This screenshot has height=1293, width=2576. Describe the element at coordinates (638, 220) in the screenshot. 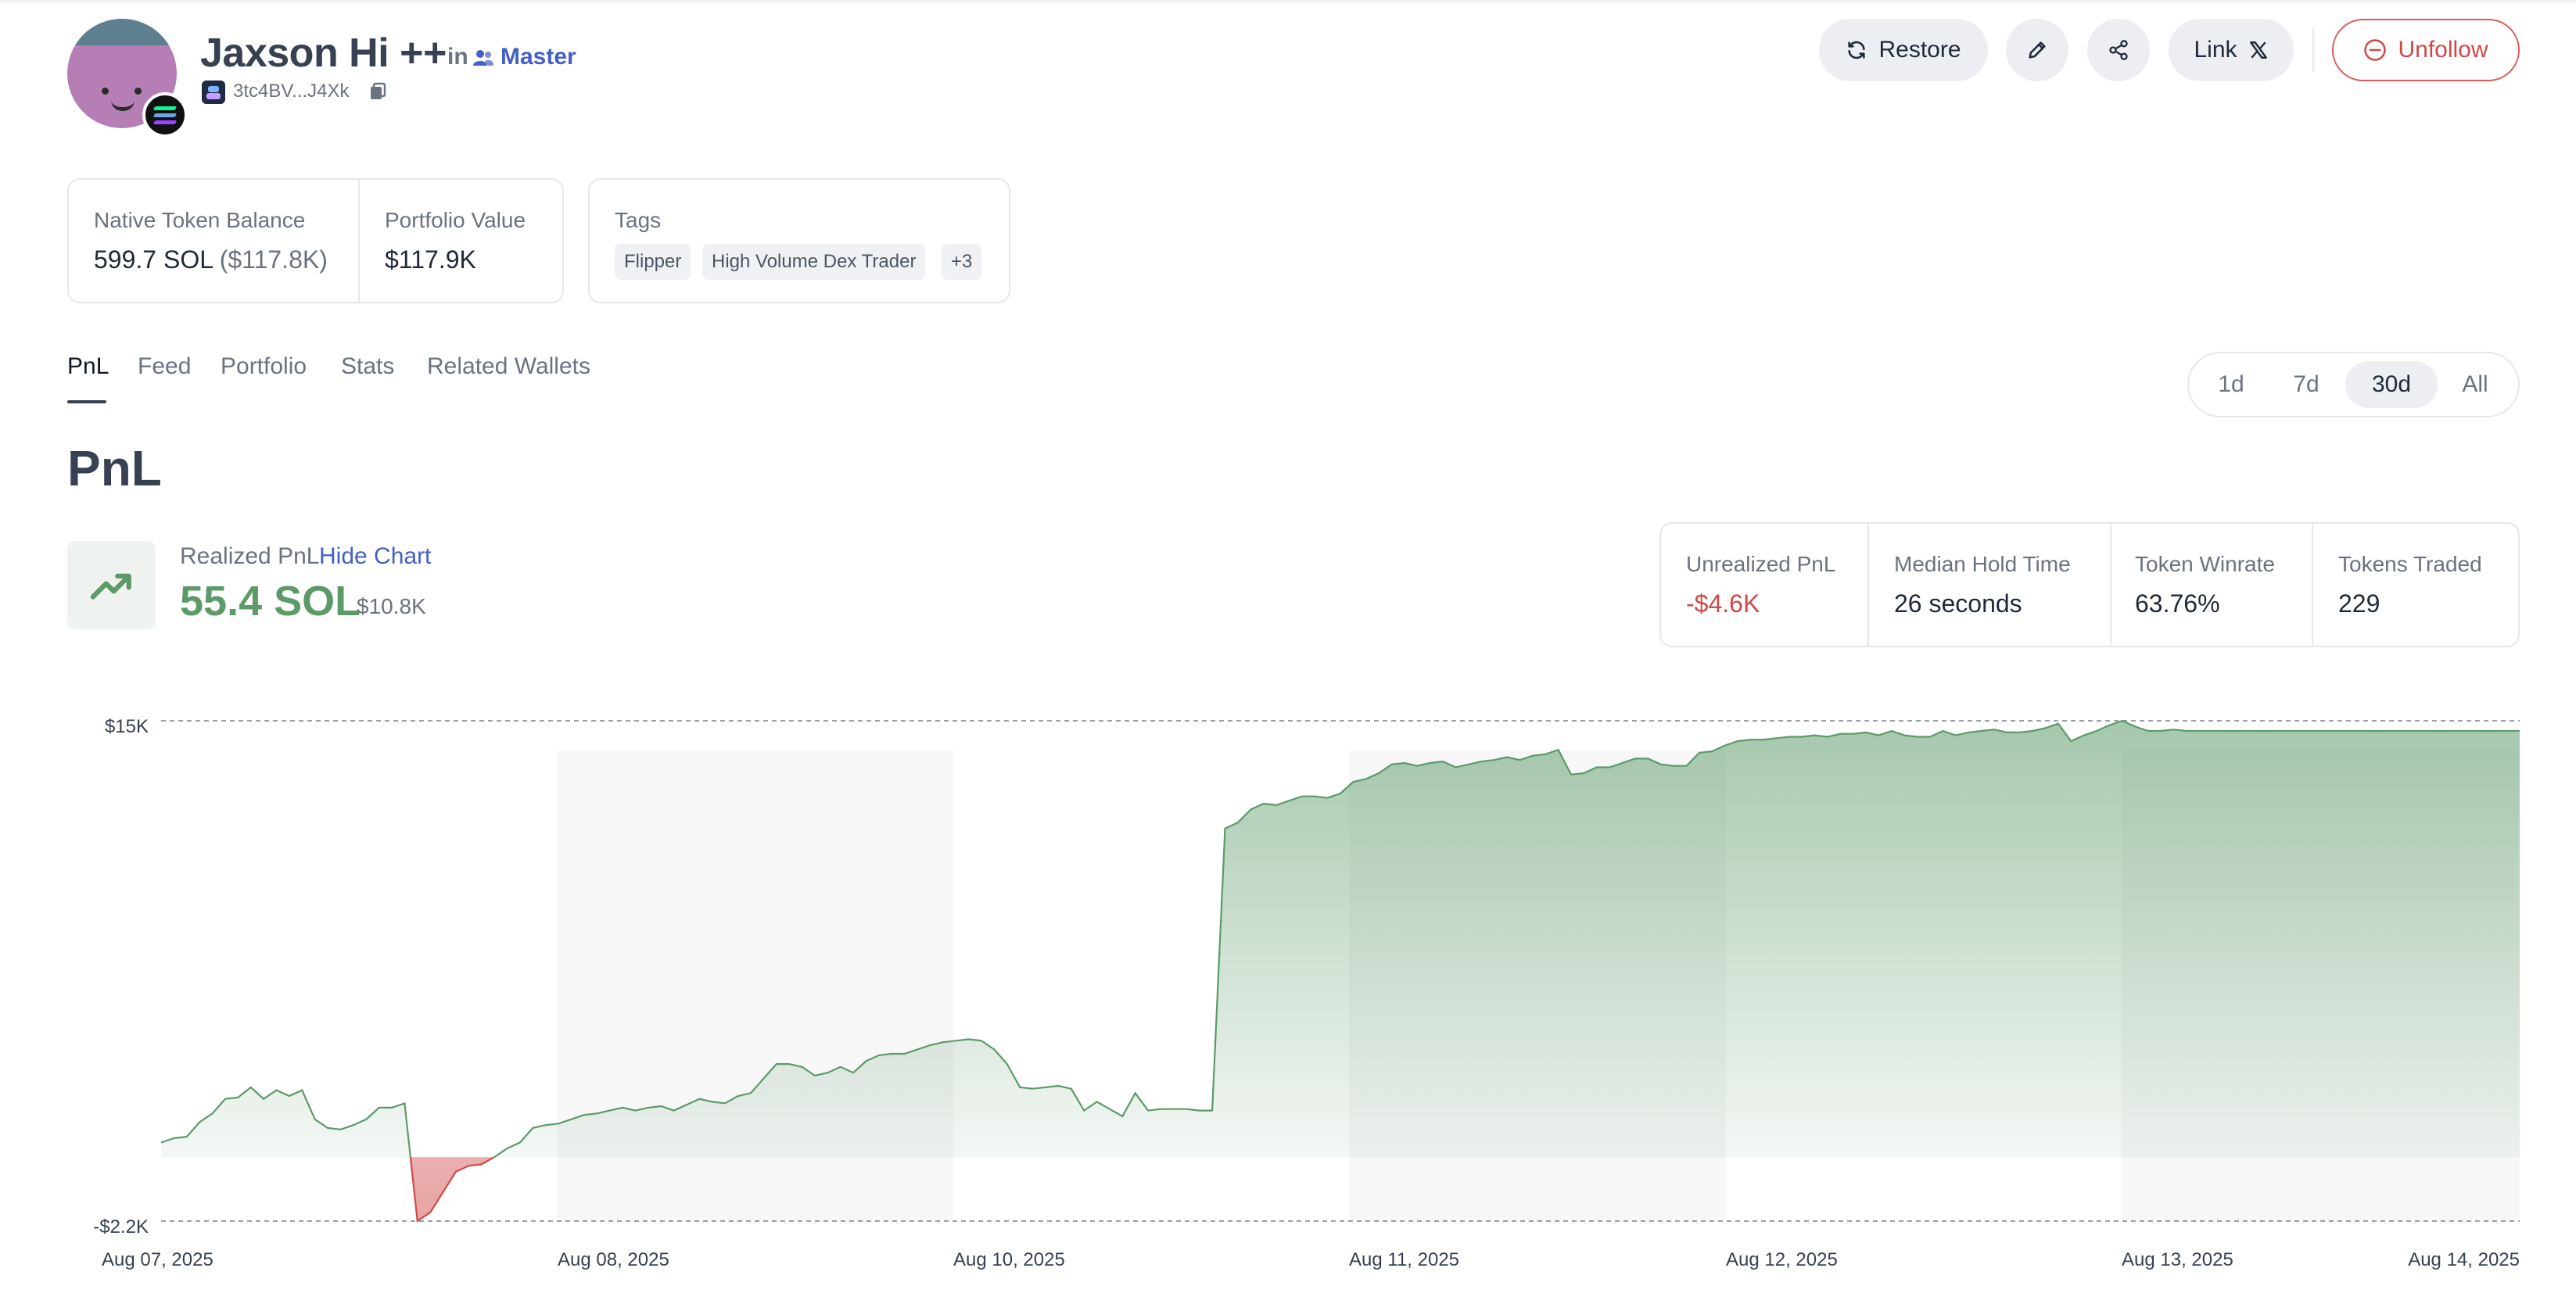

I see `tags-label: Tags` at that location.